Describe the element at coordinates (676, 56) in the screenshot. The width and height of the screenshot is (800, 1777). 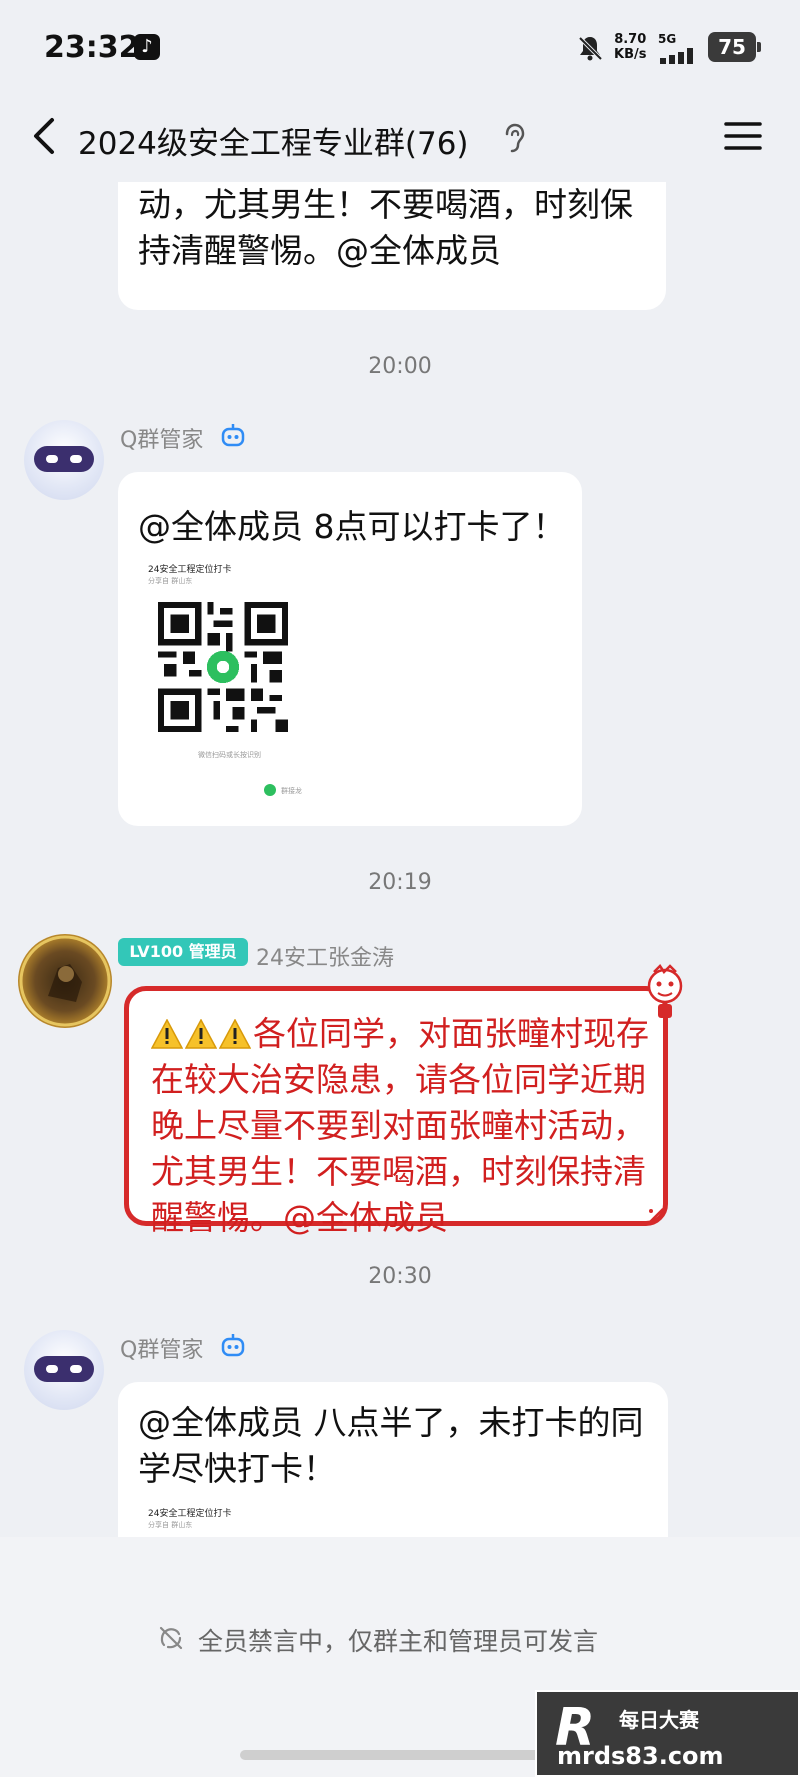
I see `signal-icon` at that location.